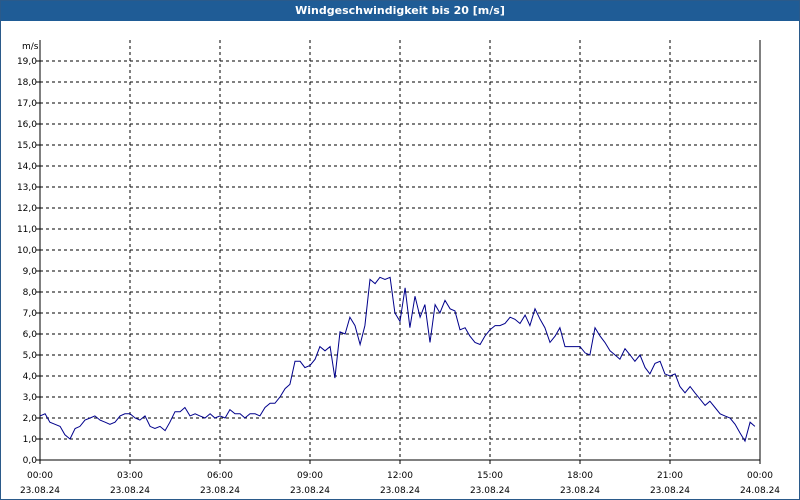  What do you see at coordinates (220, 476) in the screenshot?
I see `x-tick-time: 06:00` at bounding box center [220, 476].